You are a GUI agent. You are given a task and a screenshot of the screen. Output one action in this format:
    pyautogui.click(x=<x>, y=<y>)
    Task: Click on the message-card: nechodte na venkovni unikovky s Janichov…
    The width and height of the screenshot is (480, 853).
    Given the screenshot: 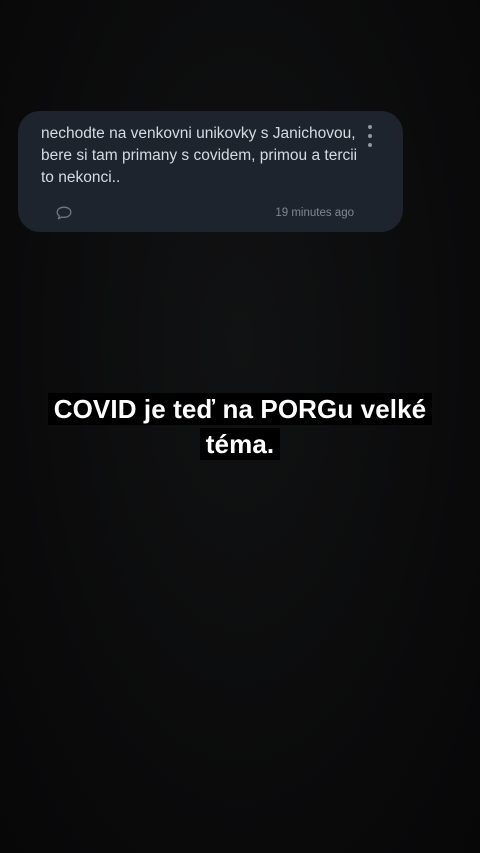 What is the action you would take?
    pyautogui.click(x=210, y=171)
    